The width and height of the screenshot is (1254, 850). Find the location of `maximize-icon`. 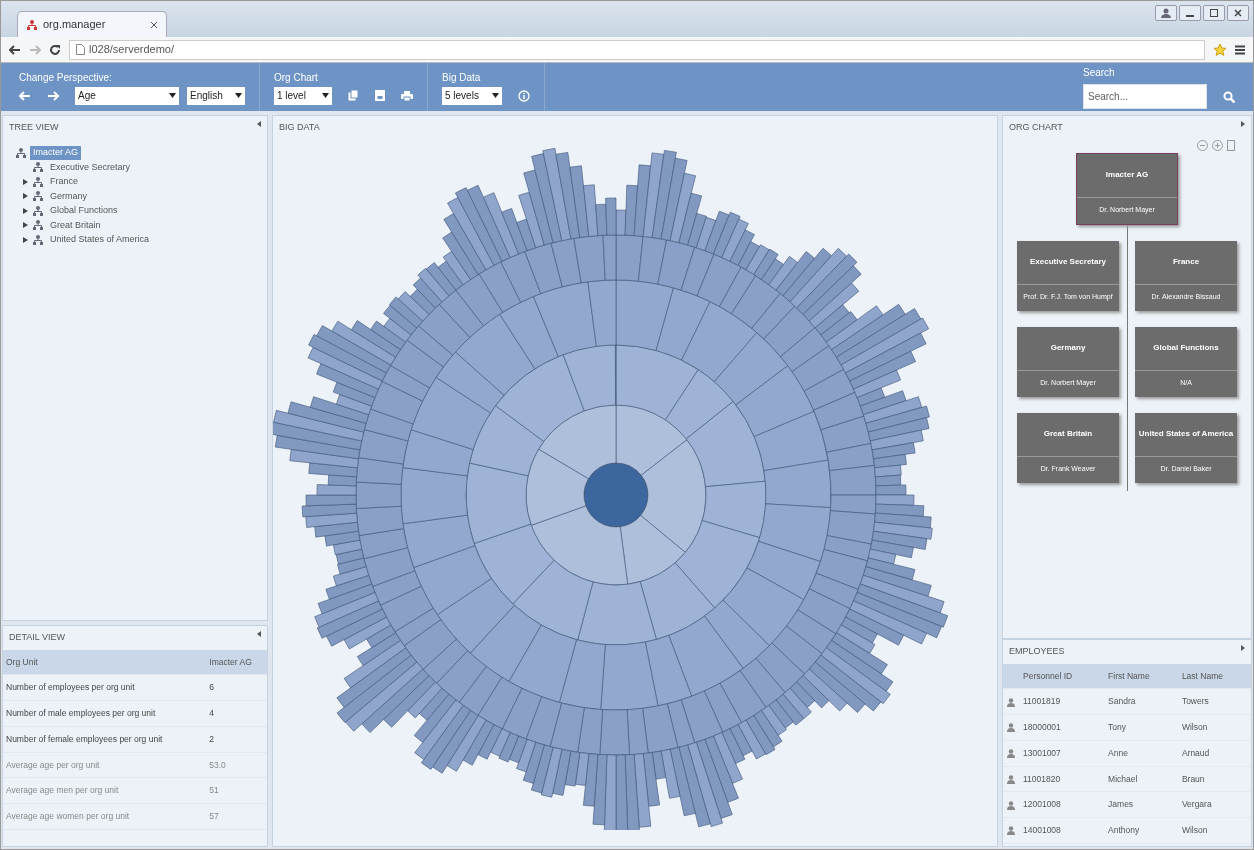

maximize-icon is located at coordinates (1214, 13).